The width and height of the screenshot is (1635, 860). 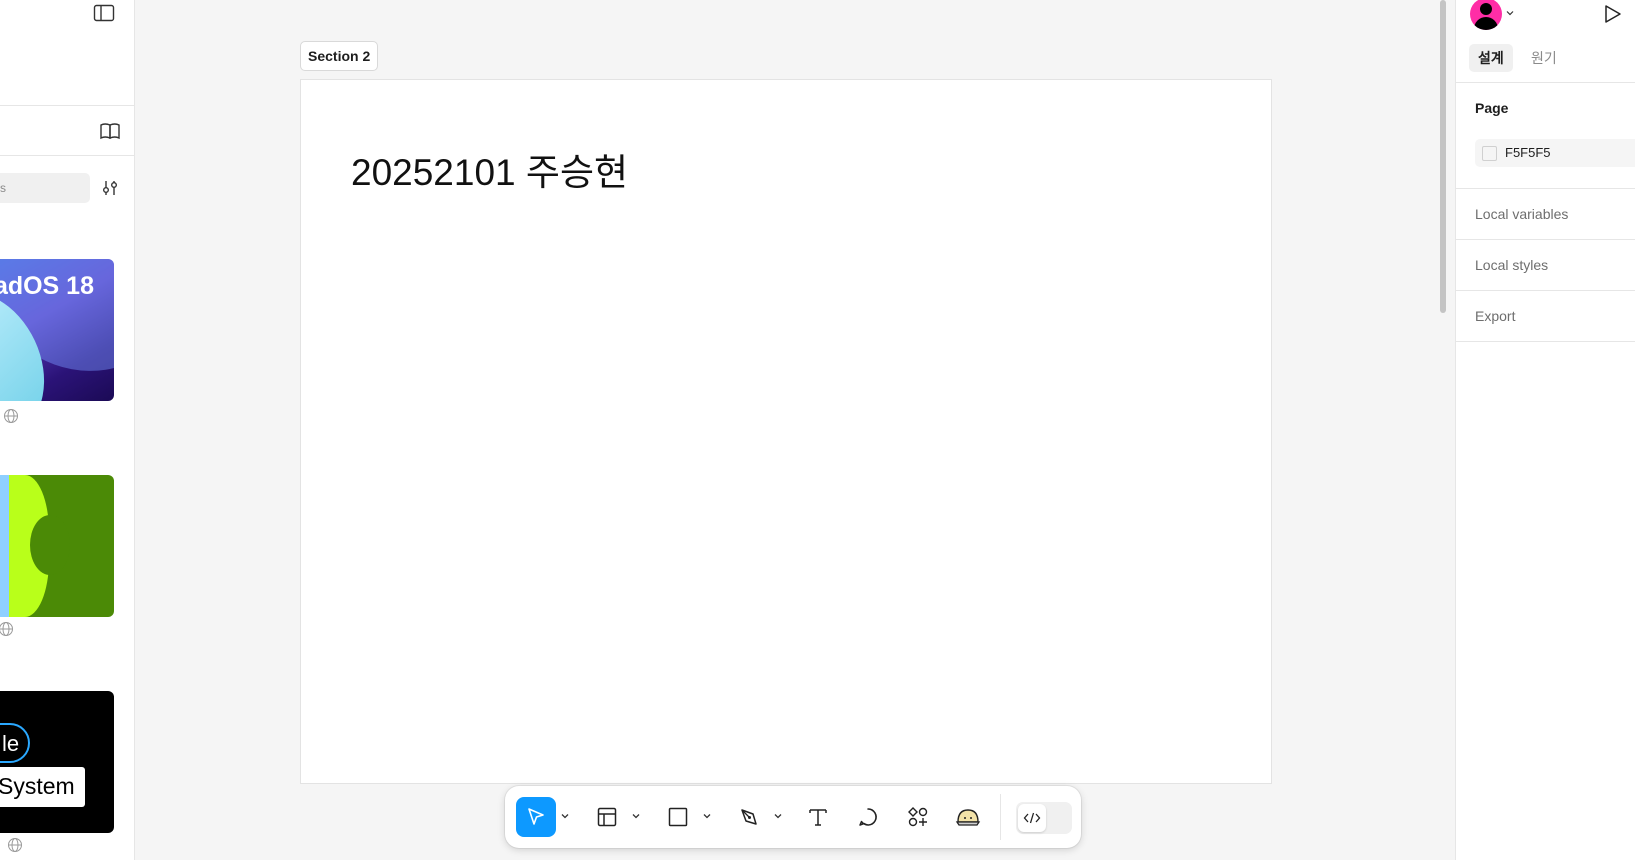 What do you see at coordinates (1443, 156) in the screenshot?
I see `canvas-scrollbar` at bounding box center [1443, 156].